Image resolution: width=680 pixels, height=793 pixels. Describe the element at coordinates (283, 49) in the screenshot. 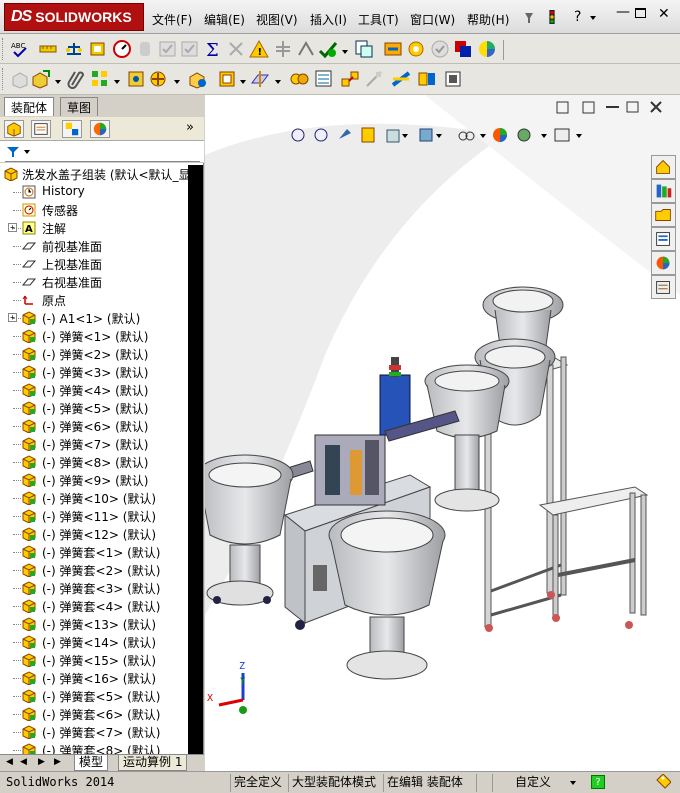

I see `align-disabled-icon` at that location.